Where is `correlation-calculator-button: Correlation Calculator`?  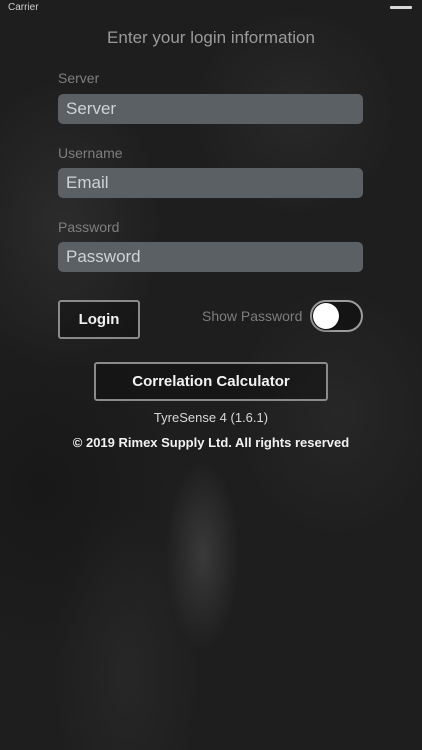 correlation-calculator-button: Correlation Calculator is located at coordinates (211, 381).